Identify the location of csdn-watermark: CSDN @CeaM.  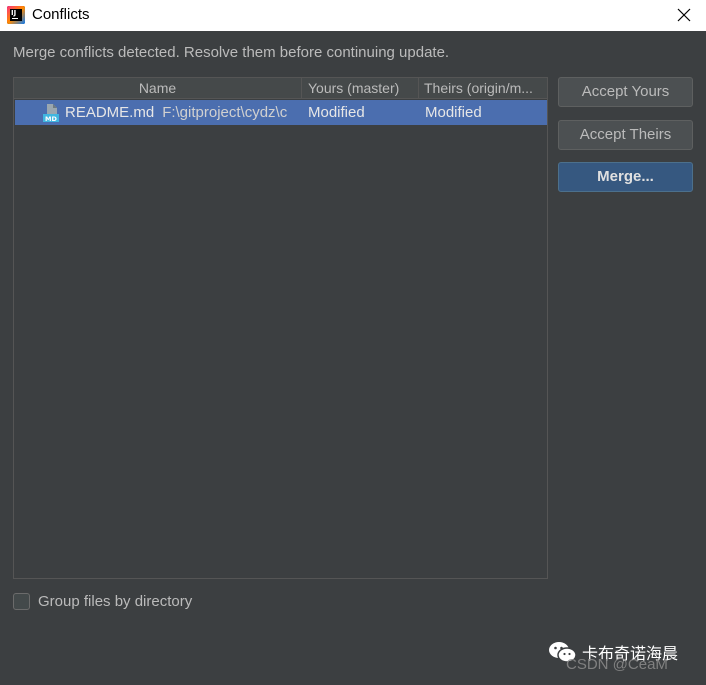
(617, 664).